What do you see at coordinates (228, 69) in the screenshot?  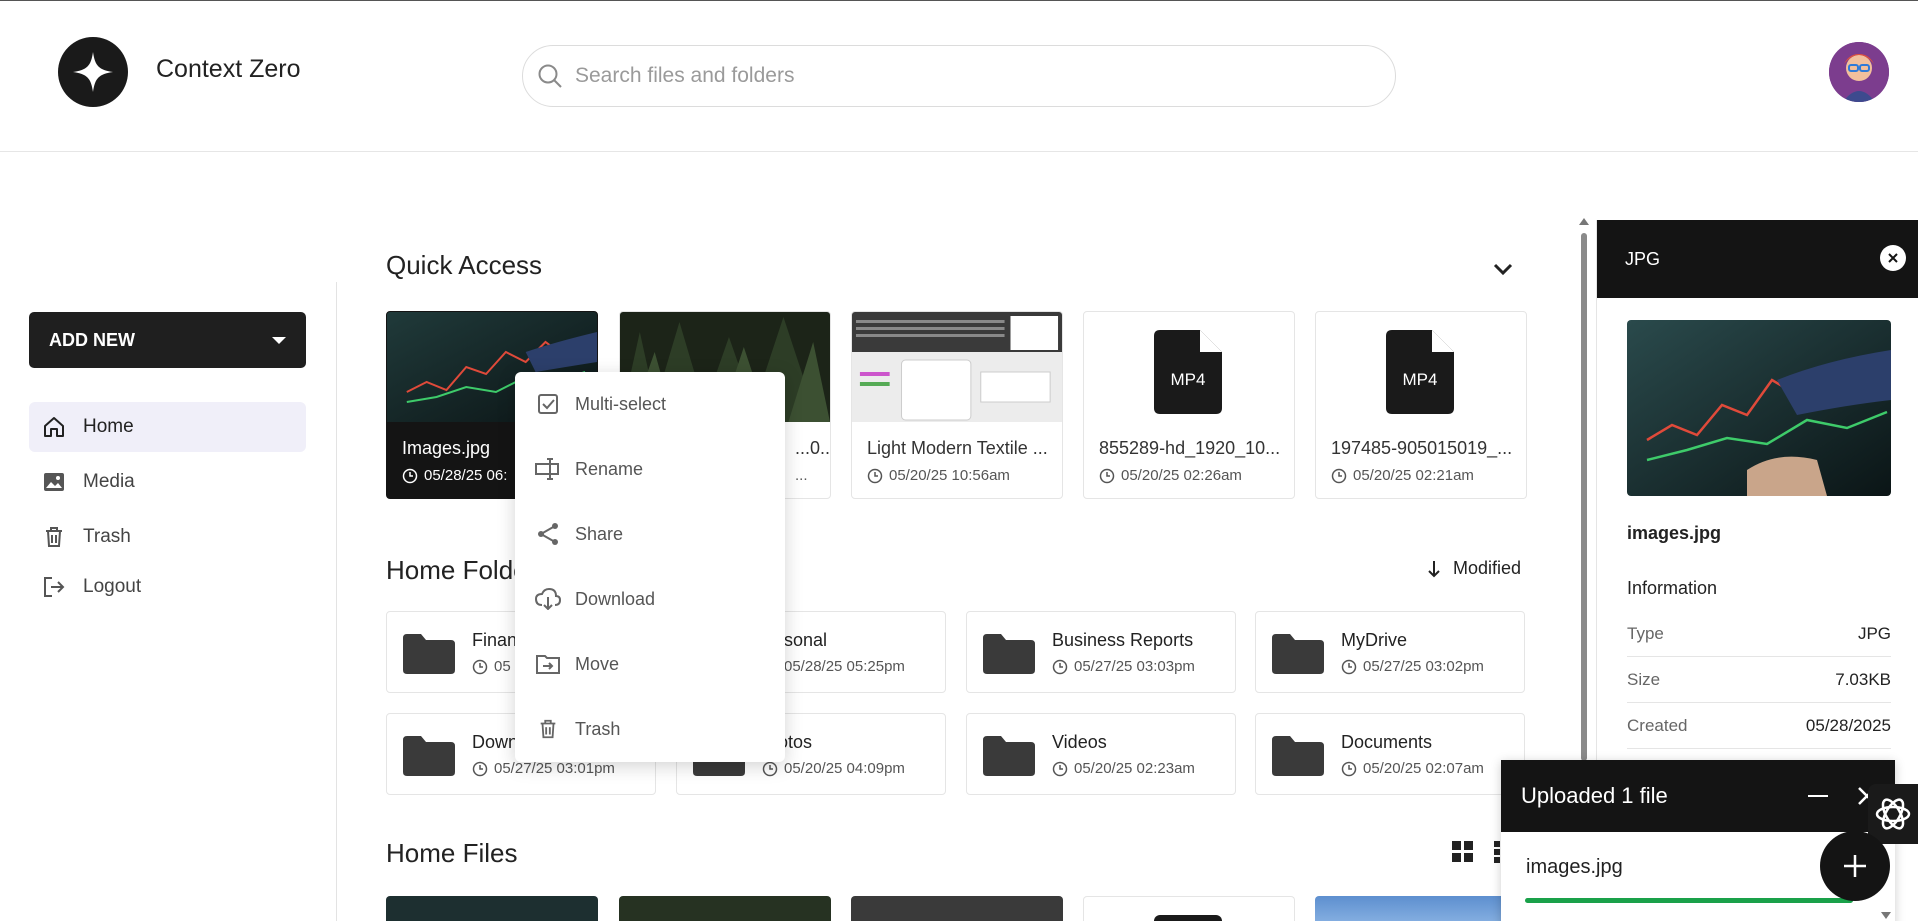 I see `app-title: Context Zero` at bounding box center [228, 69].